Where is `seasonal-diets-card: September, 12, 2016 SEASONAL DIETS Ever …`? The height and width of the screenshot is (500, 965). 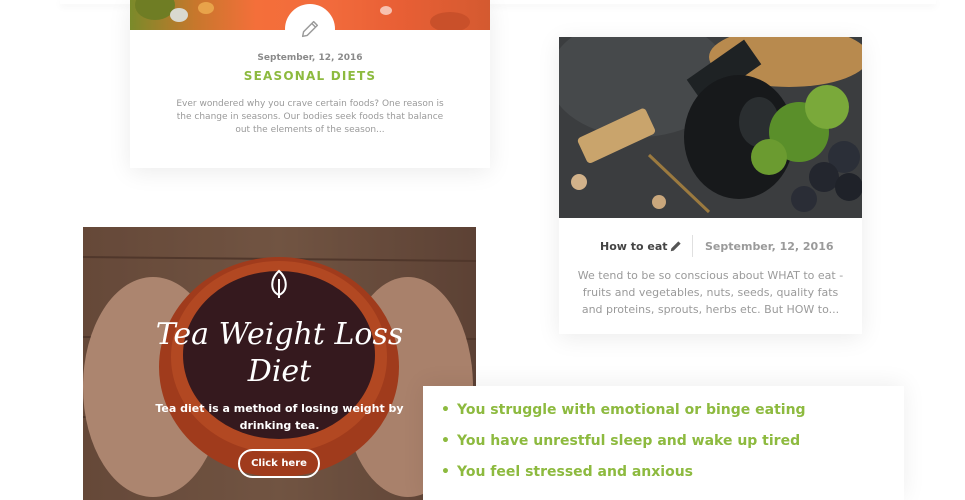 seasonal-diets-card: September, 12, 2016 SEASONAL DIETS Ever … is located at coordinates (310, 84).